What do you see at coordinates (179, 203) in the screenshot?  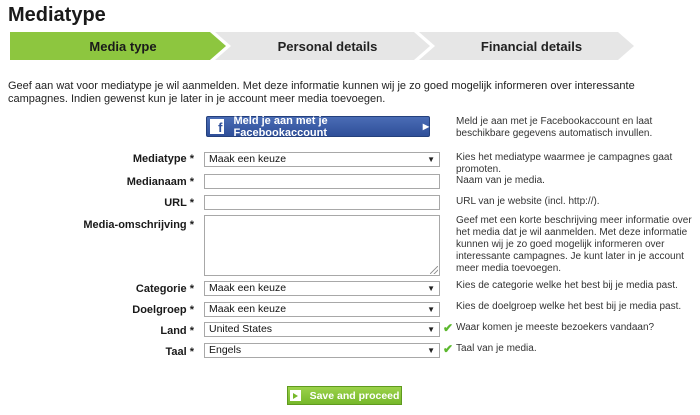 I see `url-label: URL *` at bounding box center [179, 203].